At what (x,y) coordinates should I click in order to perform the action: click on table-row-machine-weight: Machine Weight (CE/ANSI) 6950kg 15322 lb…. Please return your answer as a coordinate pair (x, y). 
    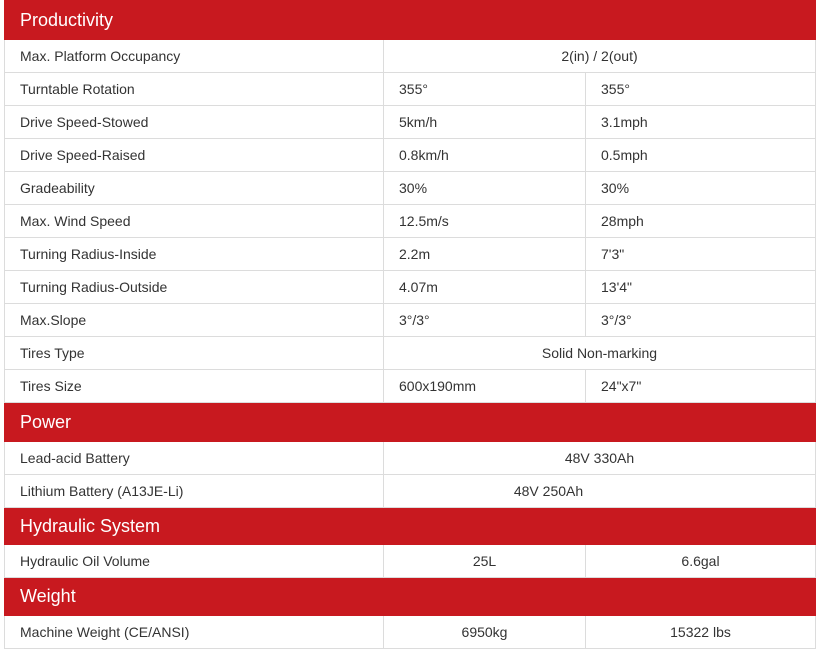
    Looking at the image, I should click on (410, 632).